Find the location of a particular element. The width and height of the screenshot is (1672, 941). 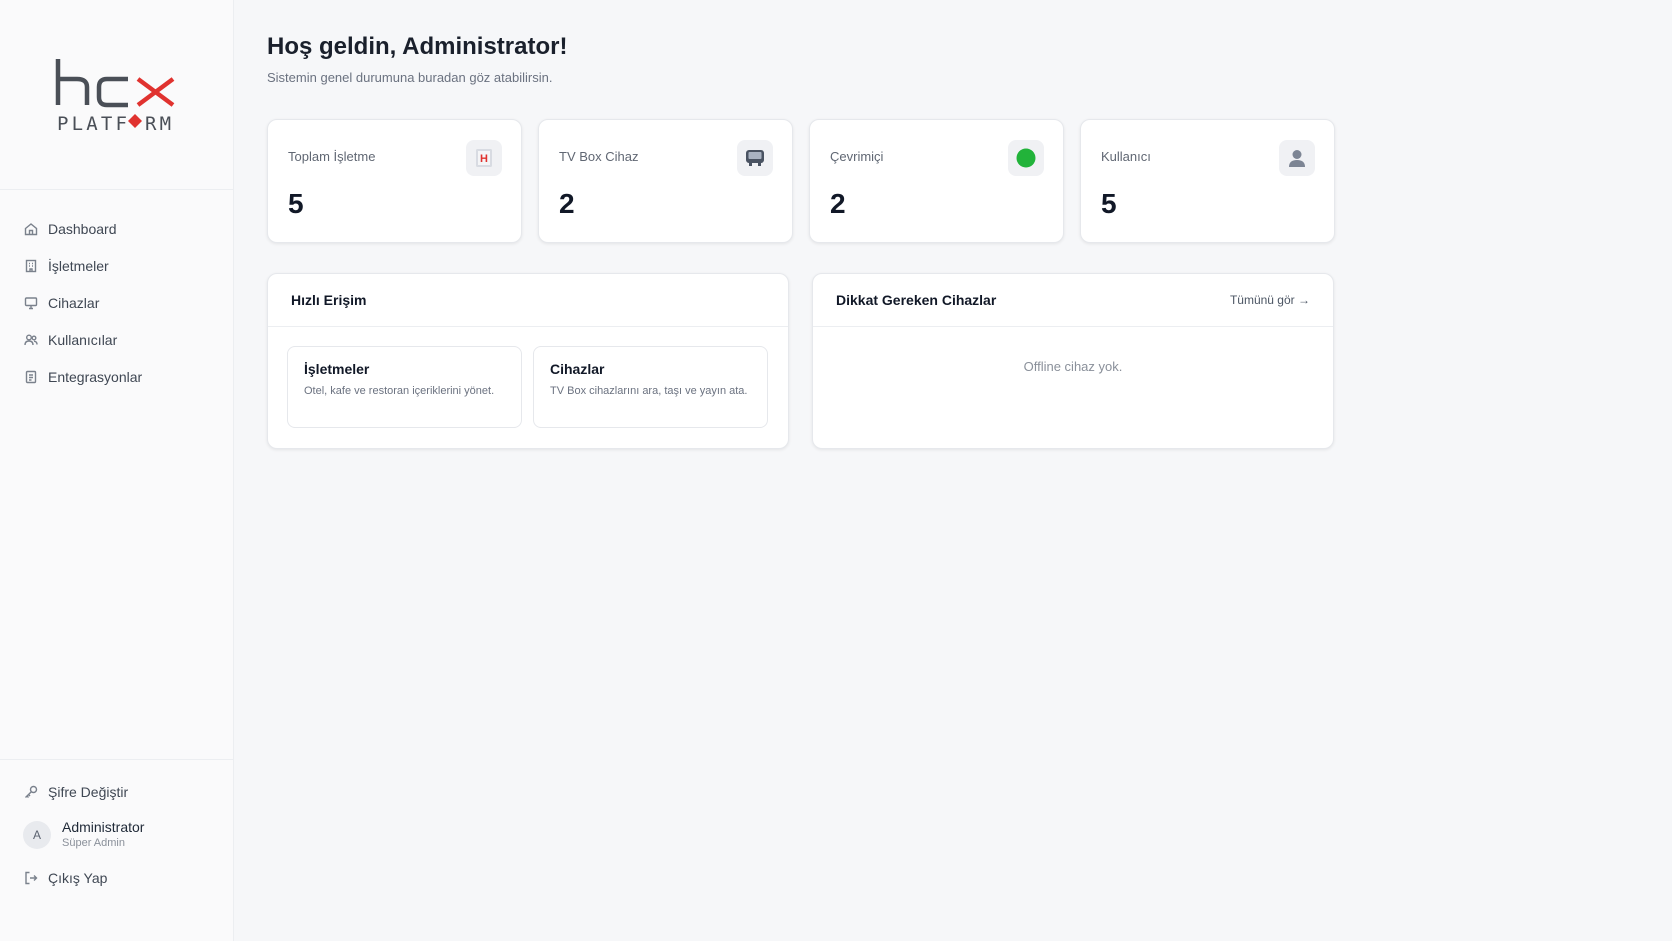

attention-devices-title: Dikkat Gereken Cihazlar is located at coordinates (916, 300).